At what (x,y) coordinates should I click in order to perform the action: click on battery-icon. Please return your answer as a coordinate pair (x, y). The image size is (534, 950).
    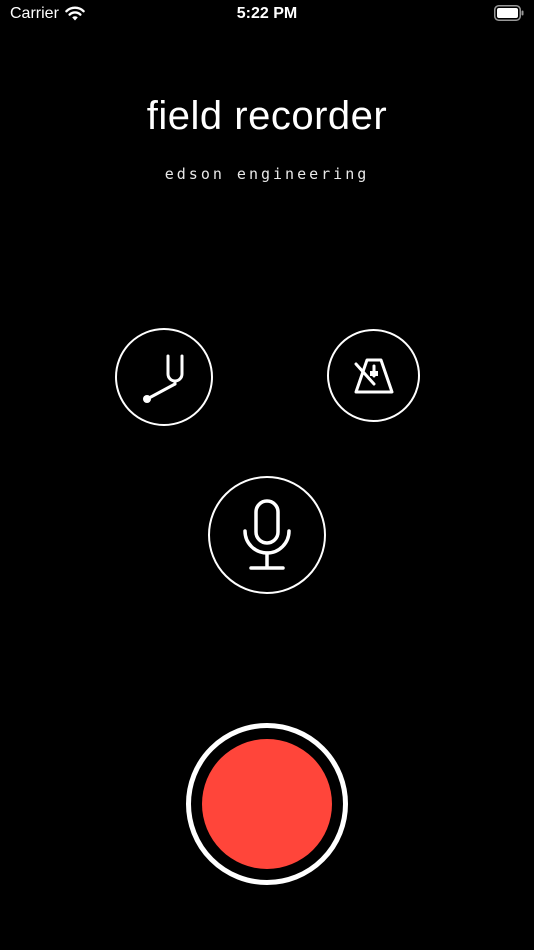
    Looking at the image, I should click on (509, 13).